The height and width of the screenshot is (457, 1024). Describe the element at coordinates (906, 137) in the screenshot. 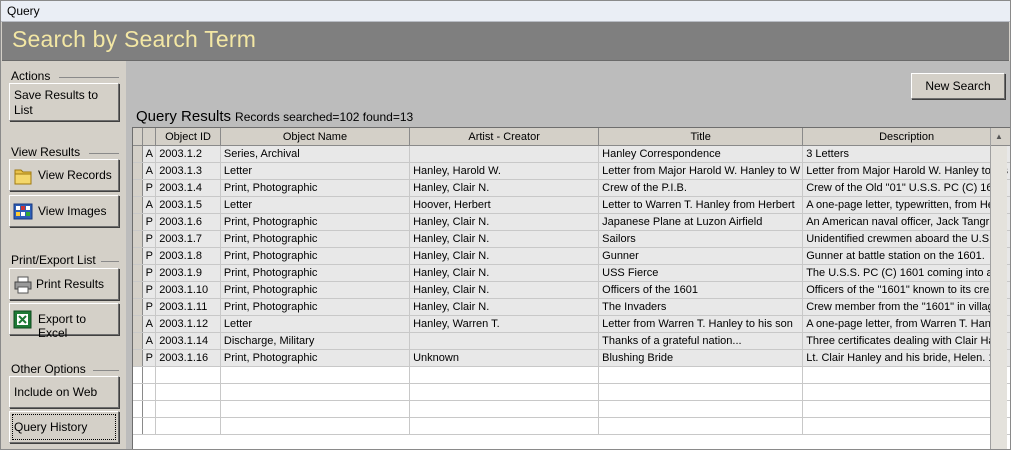

I see `description-column-header: Description` at that location.